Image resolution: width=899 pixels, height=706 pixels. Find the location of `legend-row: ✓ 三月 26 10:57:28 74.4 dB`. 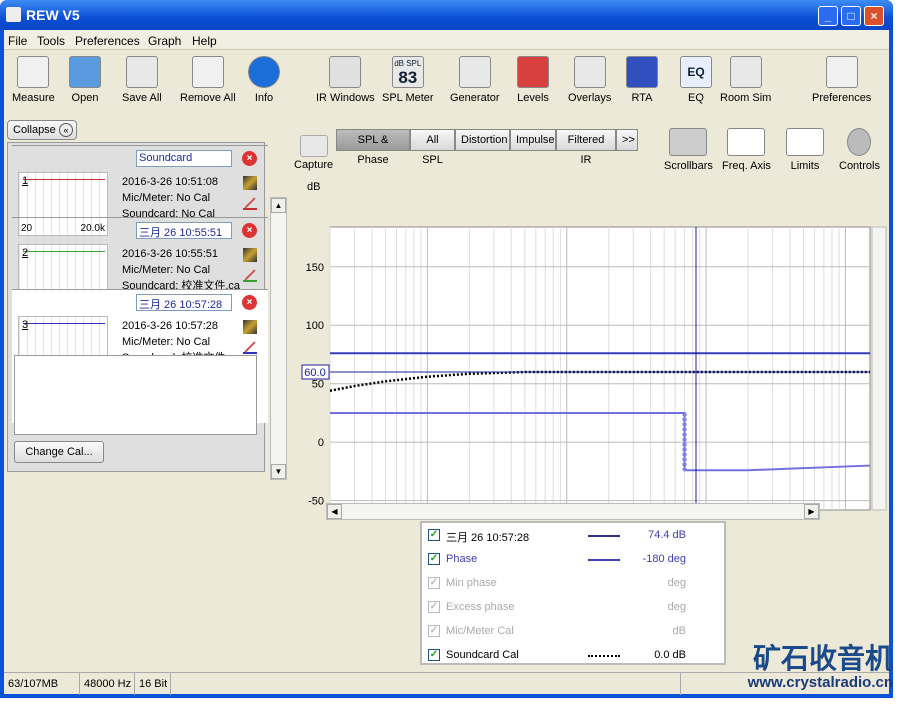

legend-row: ✓ 三月 26 10:57:28 74.4 dB is located at coordinates (573, 536).